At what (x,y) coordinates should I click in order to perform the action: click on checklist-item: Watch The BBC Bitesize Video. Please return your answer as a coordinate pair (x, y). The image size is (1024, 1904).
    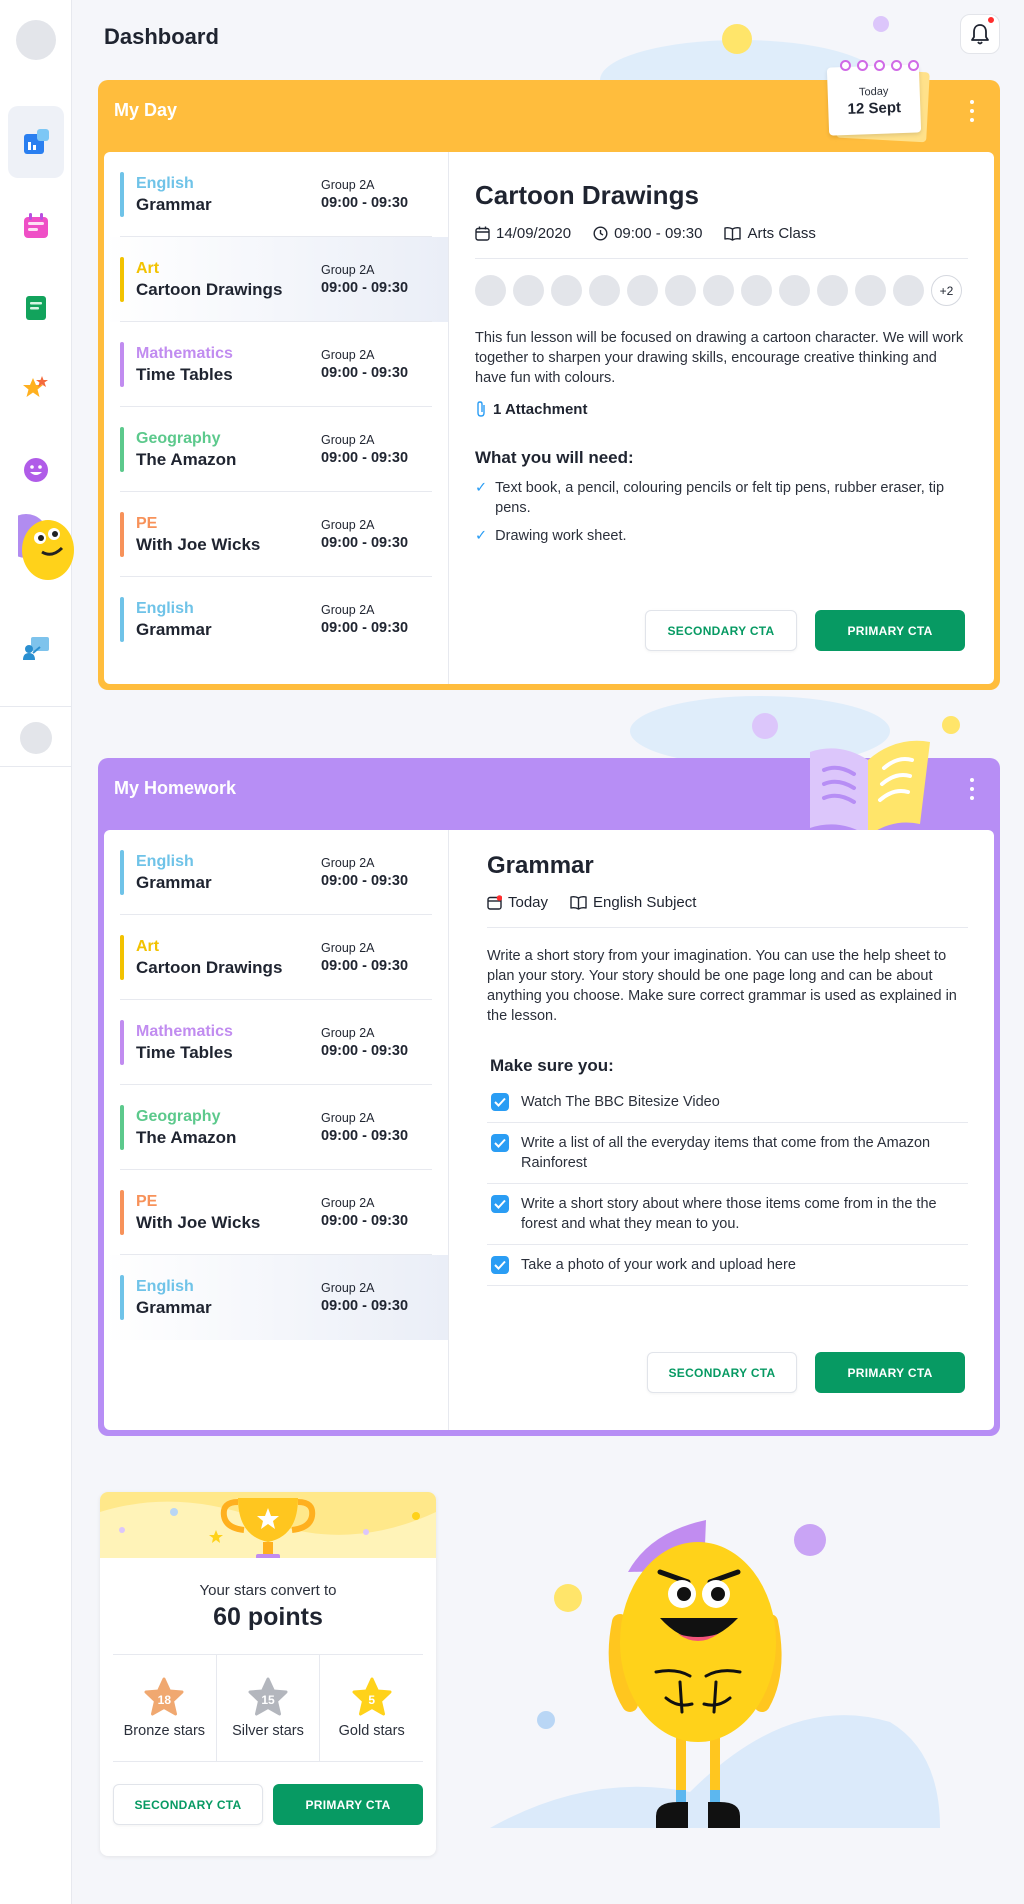
    Looking at the image, I should click on (727, 1102).